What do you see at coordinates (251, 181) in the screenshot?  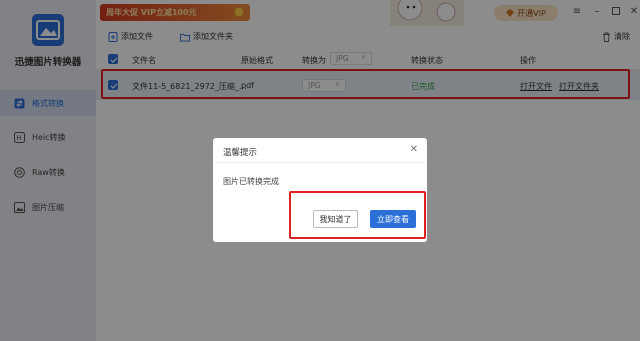 I see `dialog-message: 图片已转换完成` at bounding box center [251, 181].